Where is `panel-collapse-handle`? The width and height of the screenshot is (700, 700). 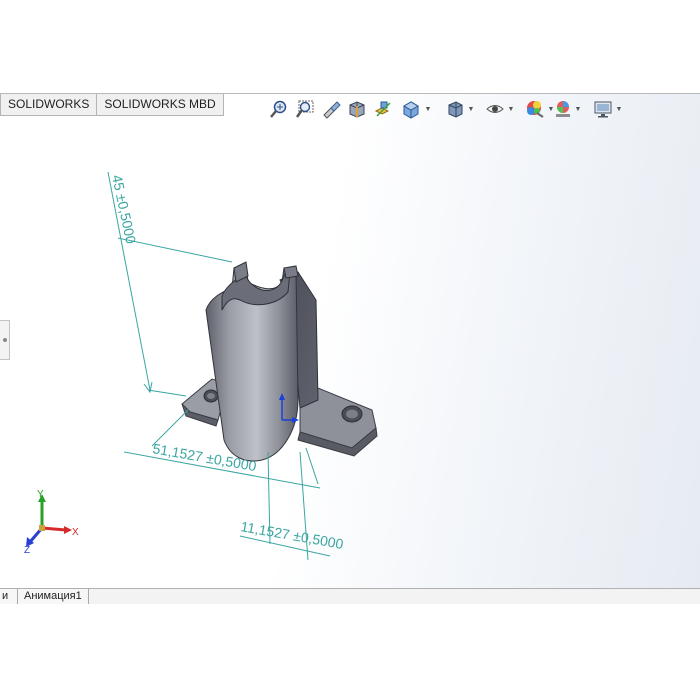 panel-collapse-handle is located at coordinates (5, 340).